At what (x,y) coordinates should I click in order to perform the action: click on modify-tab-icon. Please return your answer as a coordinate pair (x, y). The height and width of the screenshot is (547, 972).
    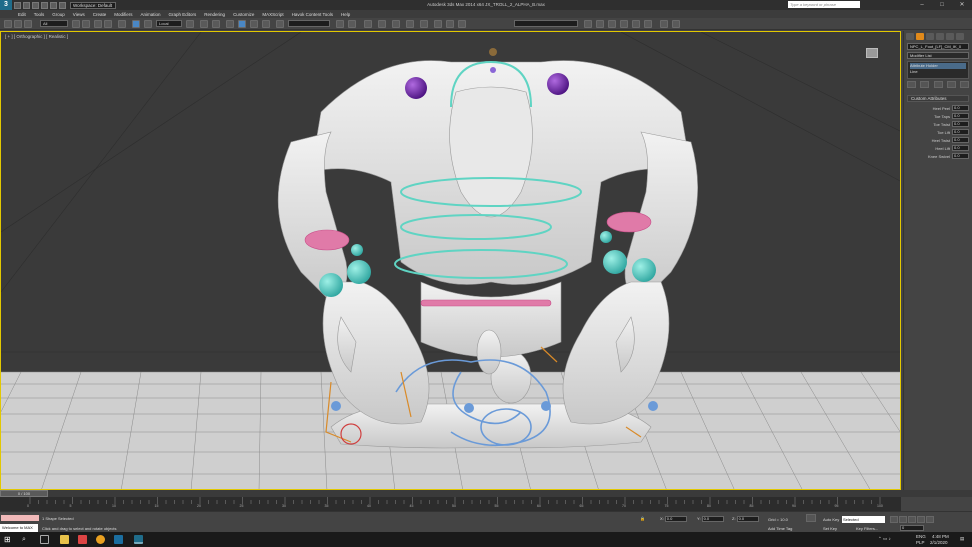
    Looking at the image, I should click on (920, 36).